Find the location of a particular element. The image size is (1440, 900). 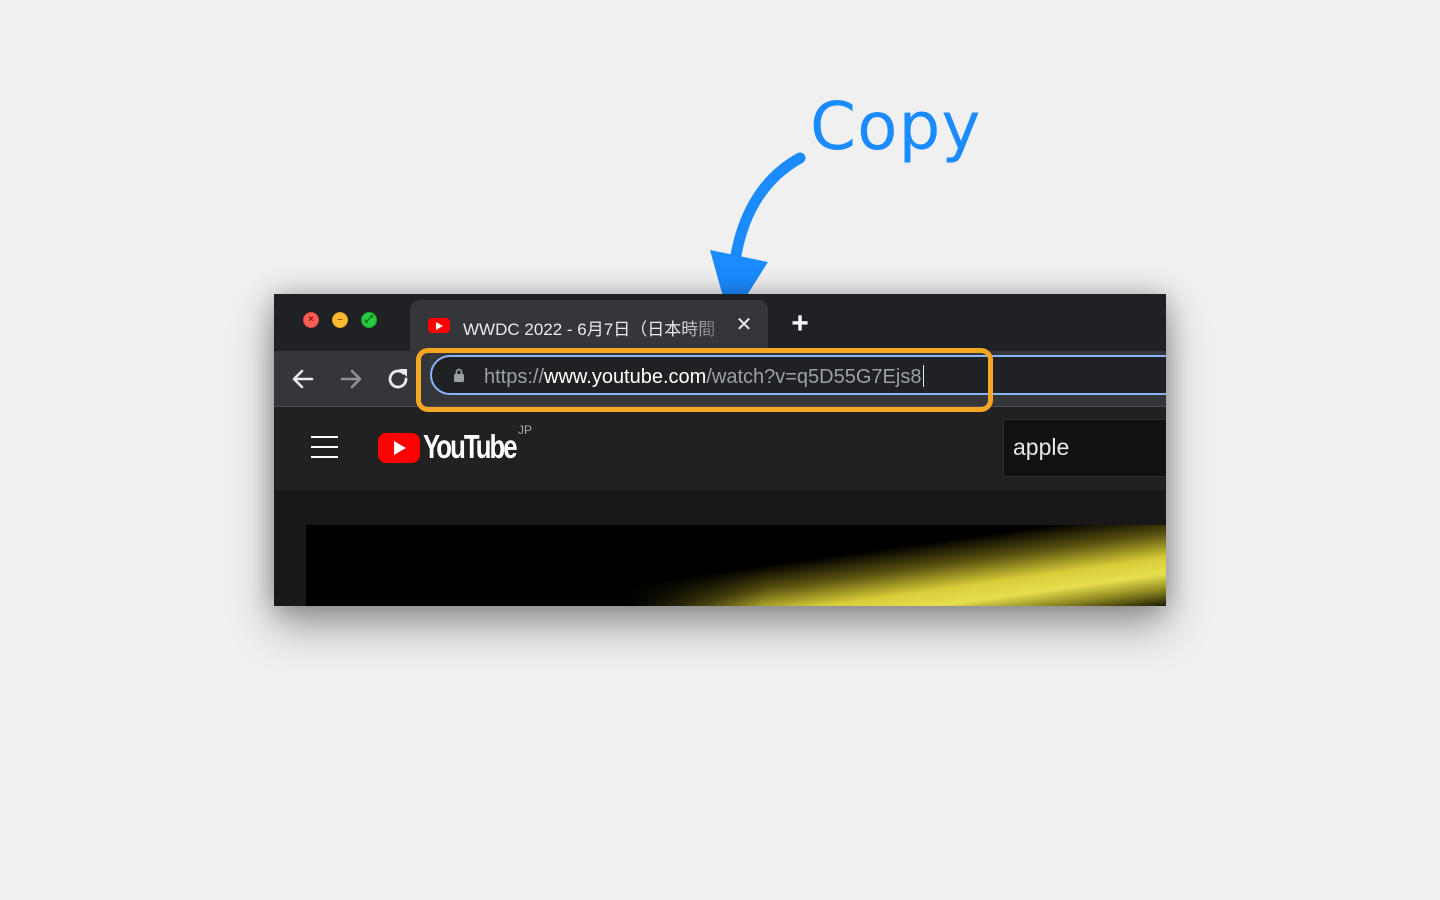

fullscreen-icon: ⤢ is located at coordinates (369, 319).